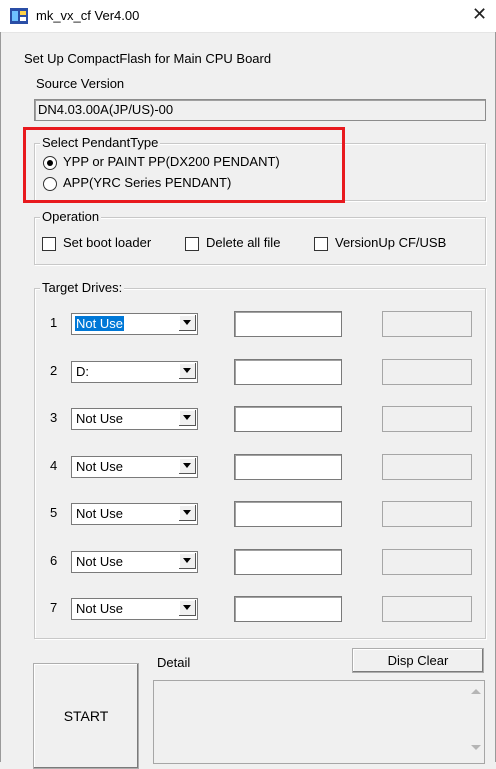 The height and width of the screenshot is (769, 496). I want to click on drive-row: 3 Not Use, so click(248, 419).